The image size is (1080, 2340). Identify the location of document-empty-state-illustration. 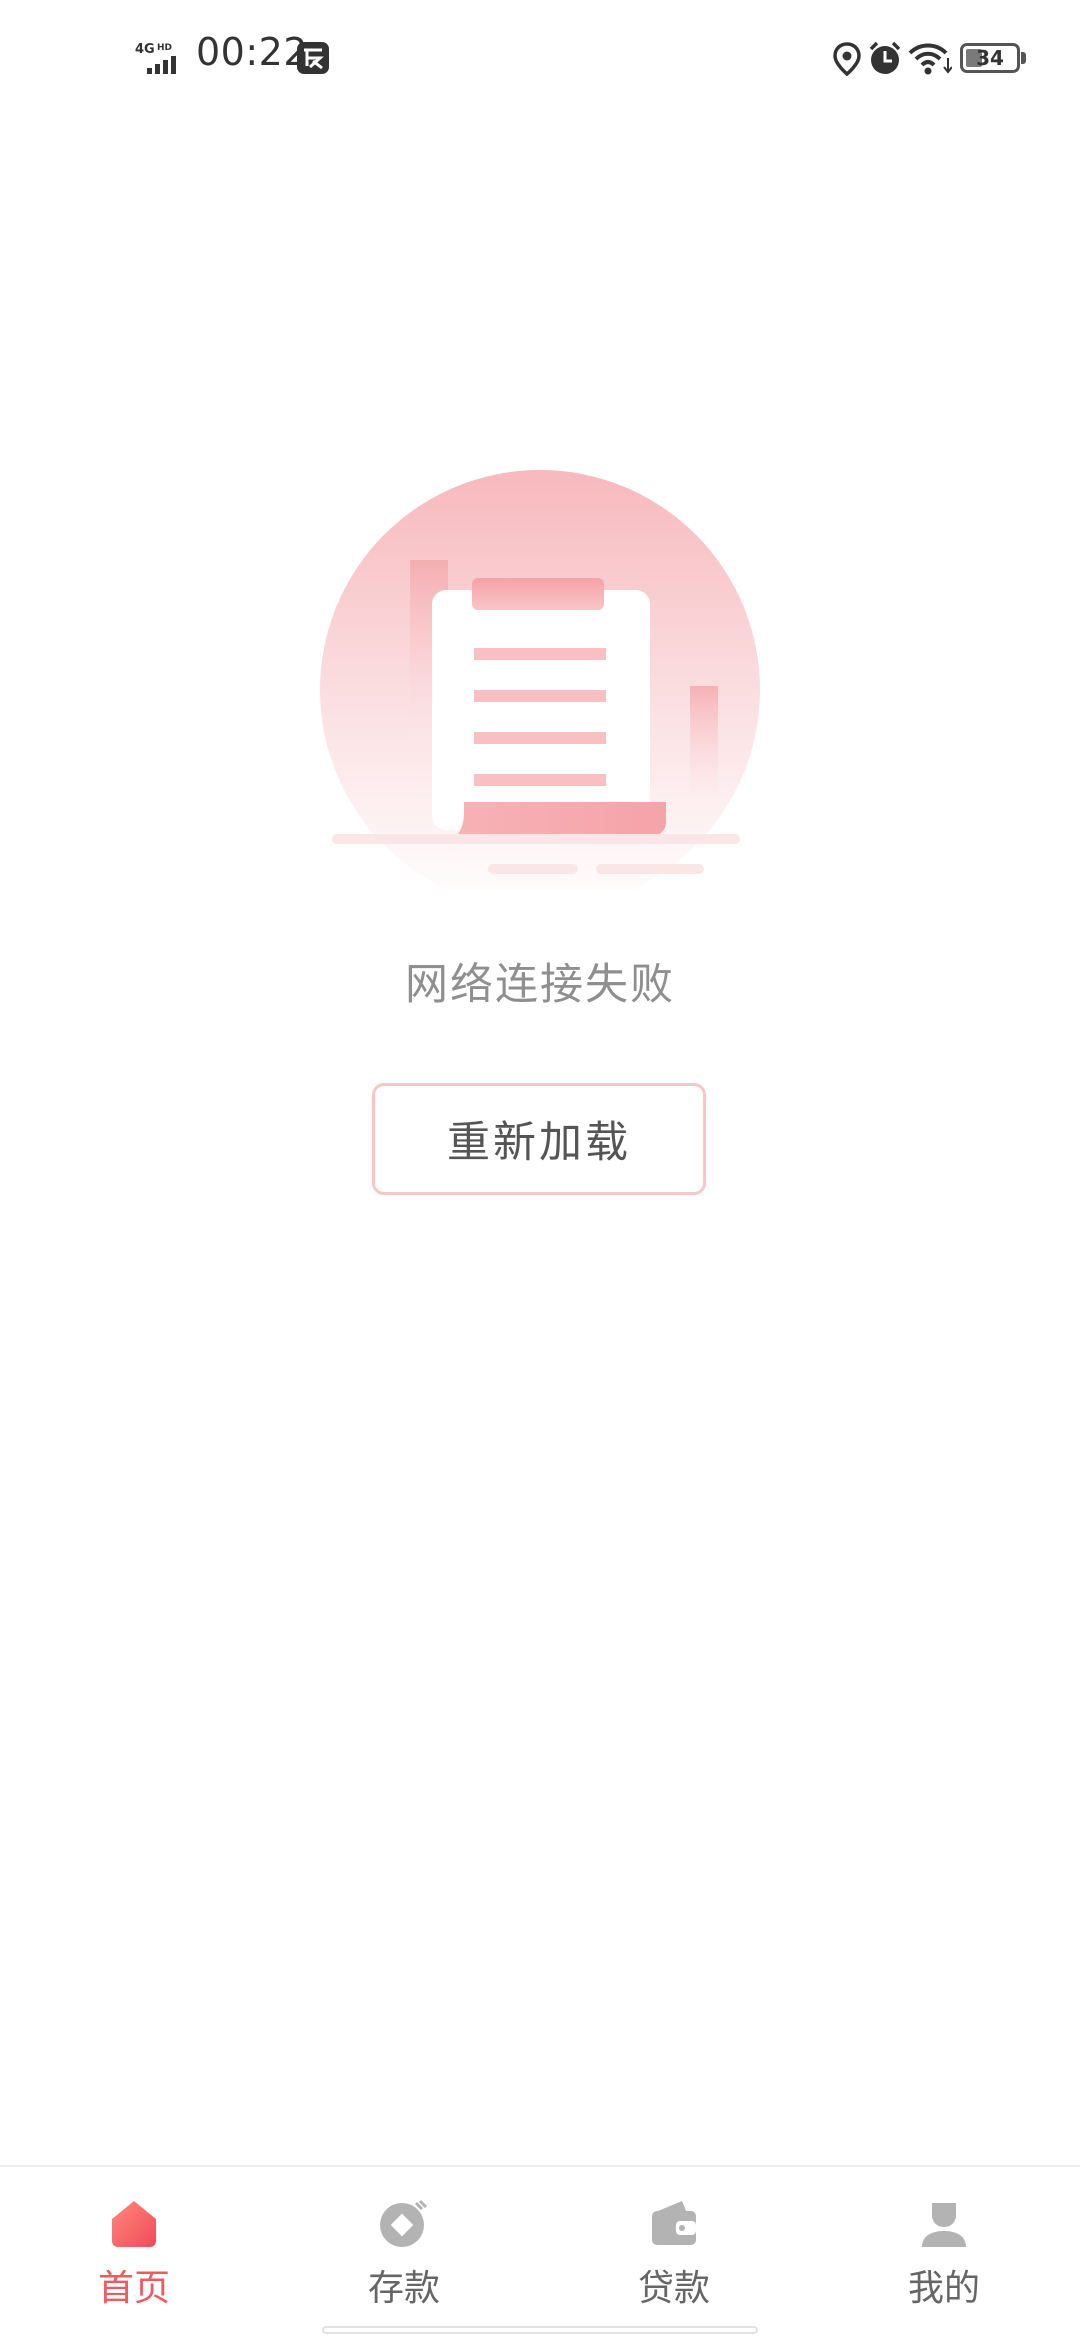
(540, 680).